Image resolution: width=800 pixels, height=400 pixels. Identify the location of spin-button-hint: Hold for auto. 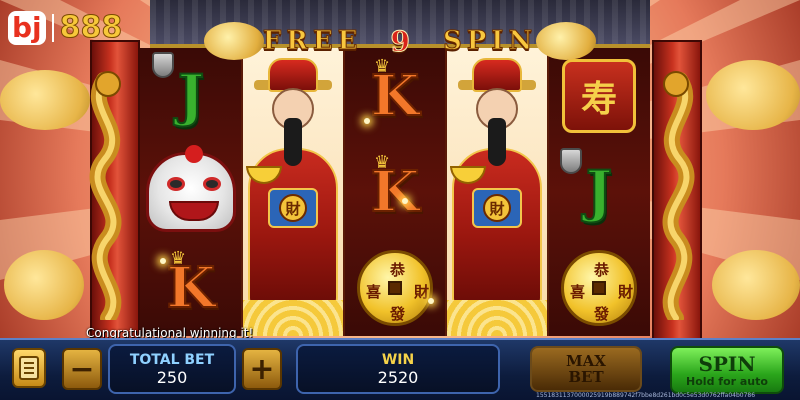
(727, 381).